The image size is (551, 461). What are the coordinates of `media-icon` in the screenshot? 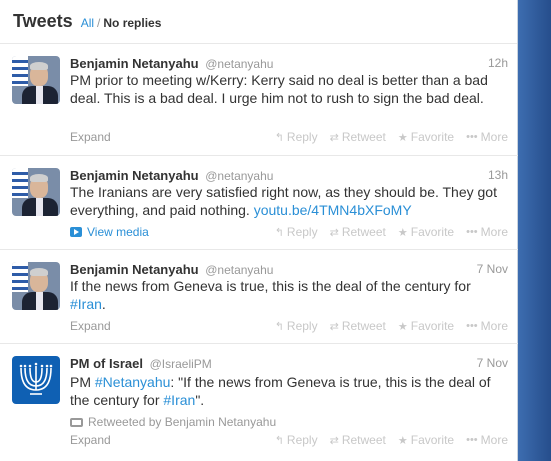 It's located at (76, 232).